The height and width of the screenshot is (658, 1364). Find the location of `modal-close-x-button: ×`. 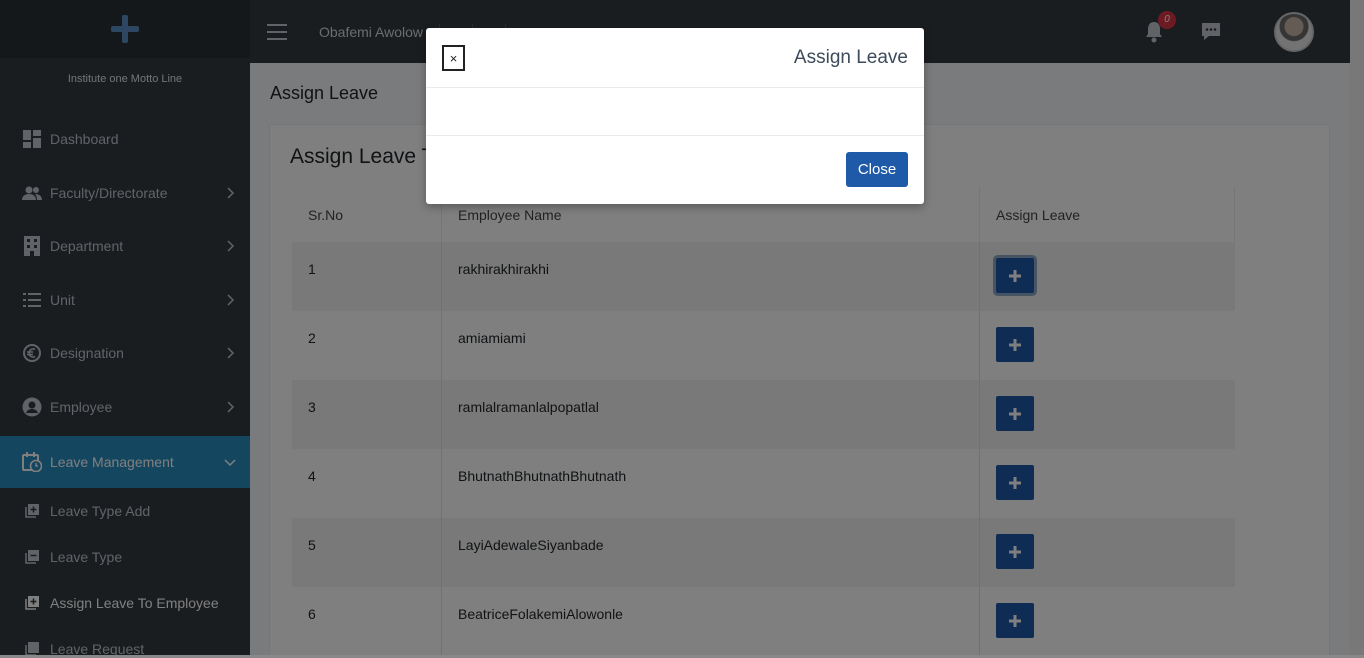

modal-close-x-button: × is located at coordinates (453, 58).